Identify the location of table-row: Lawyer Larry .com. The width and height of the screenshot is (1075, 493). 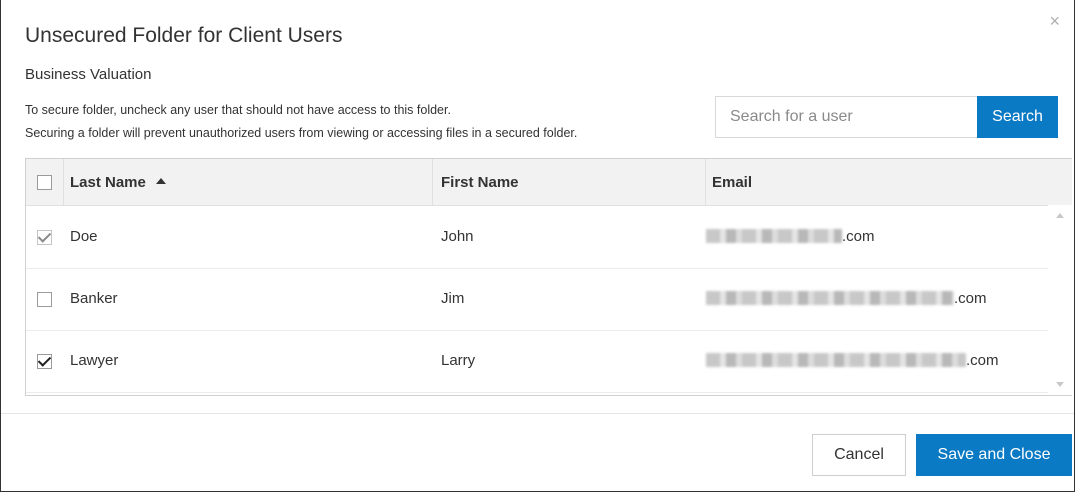
(537, 361).